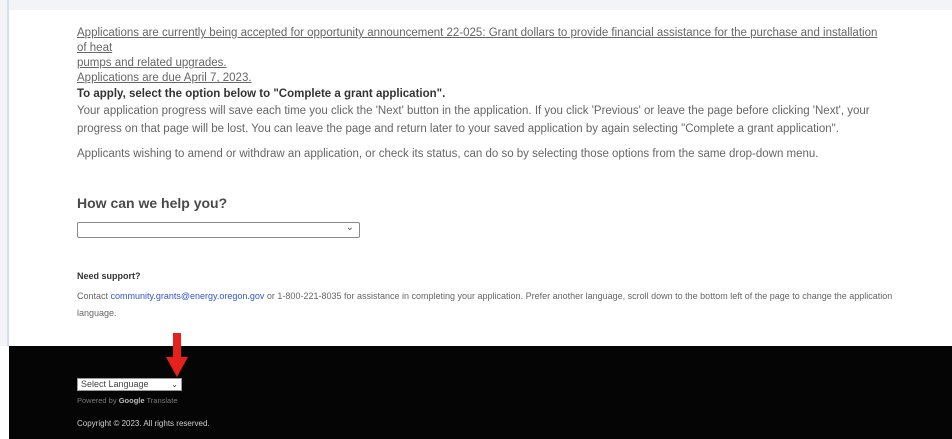  What do you see at coordinates (94, 296) in the screenshot?
I see `support-text-before: Contact` at bounding box center [94, 296].